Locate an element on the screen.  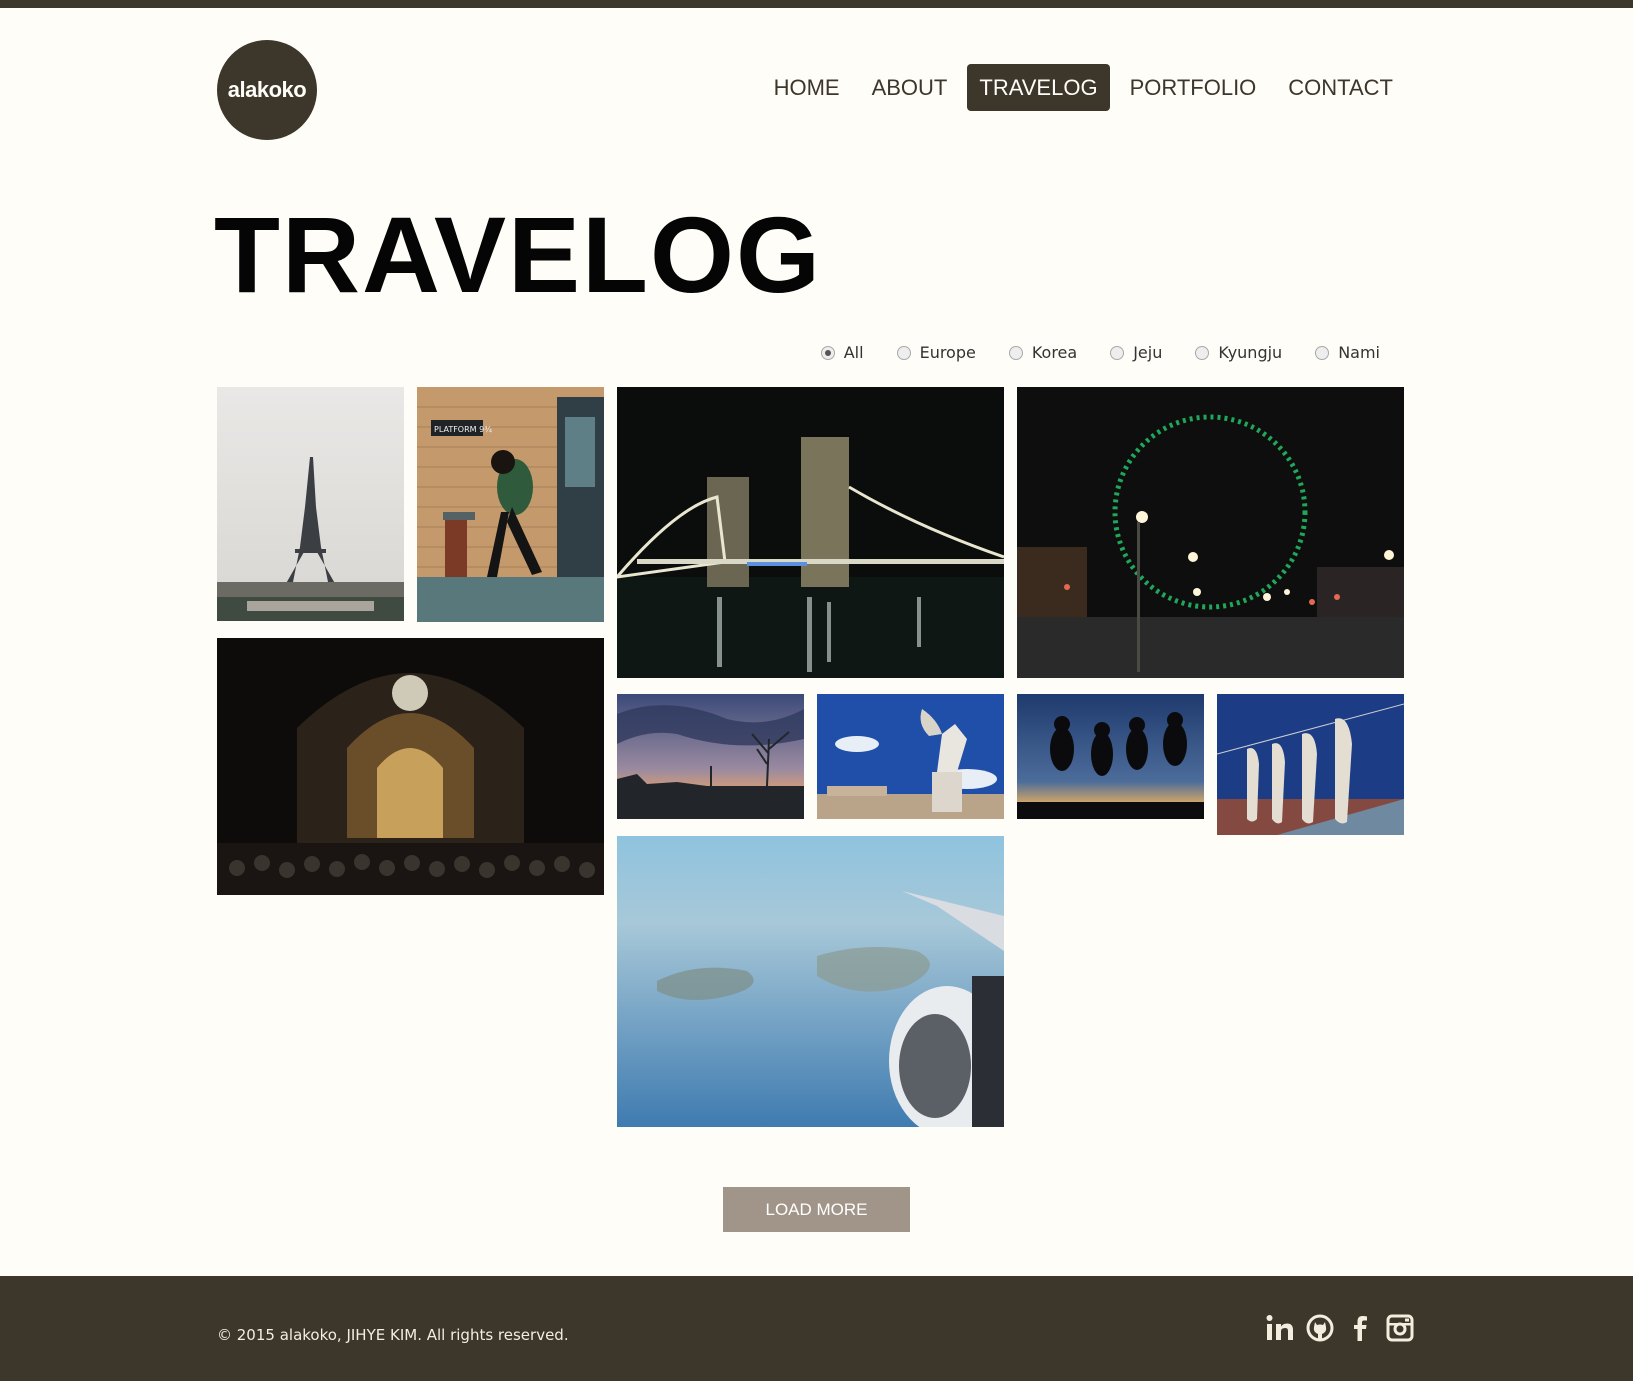
photo-tower-bridge-night is located at coordinates (810, 532).